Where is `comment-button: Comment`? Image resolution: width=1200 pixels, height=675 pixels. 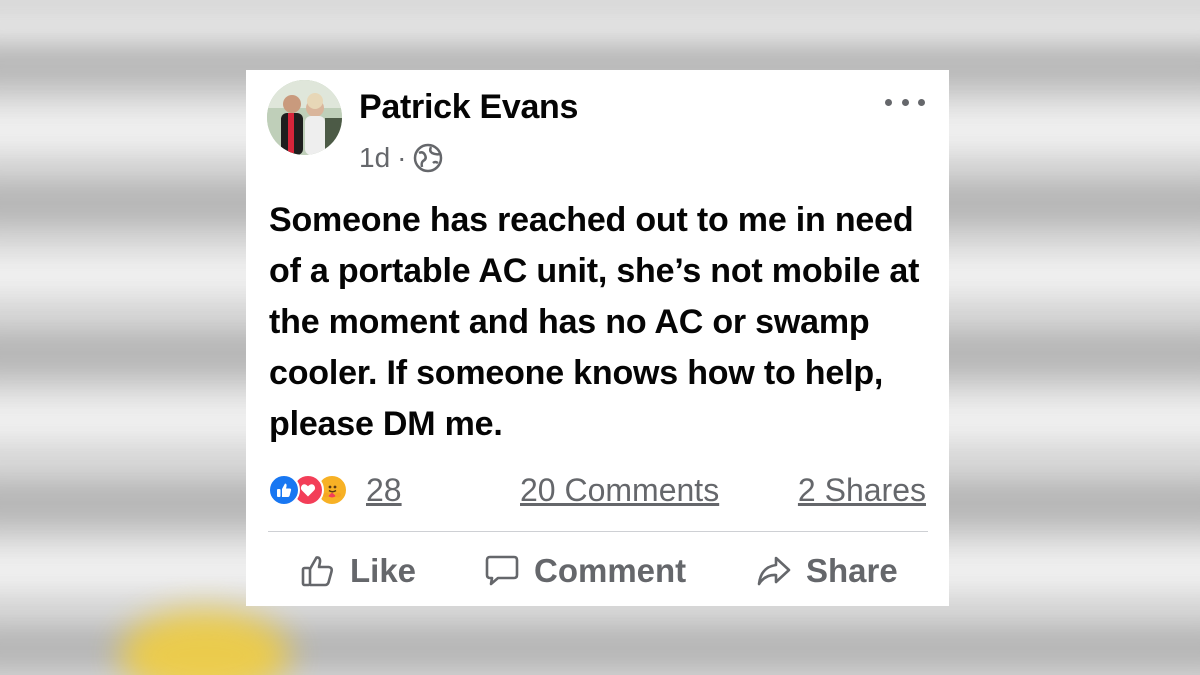 comment-button: Comment is located at coordinates (585, 571).